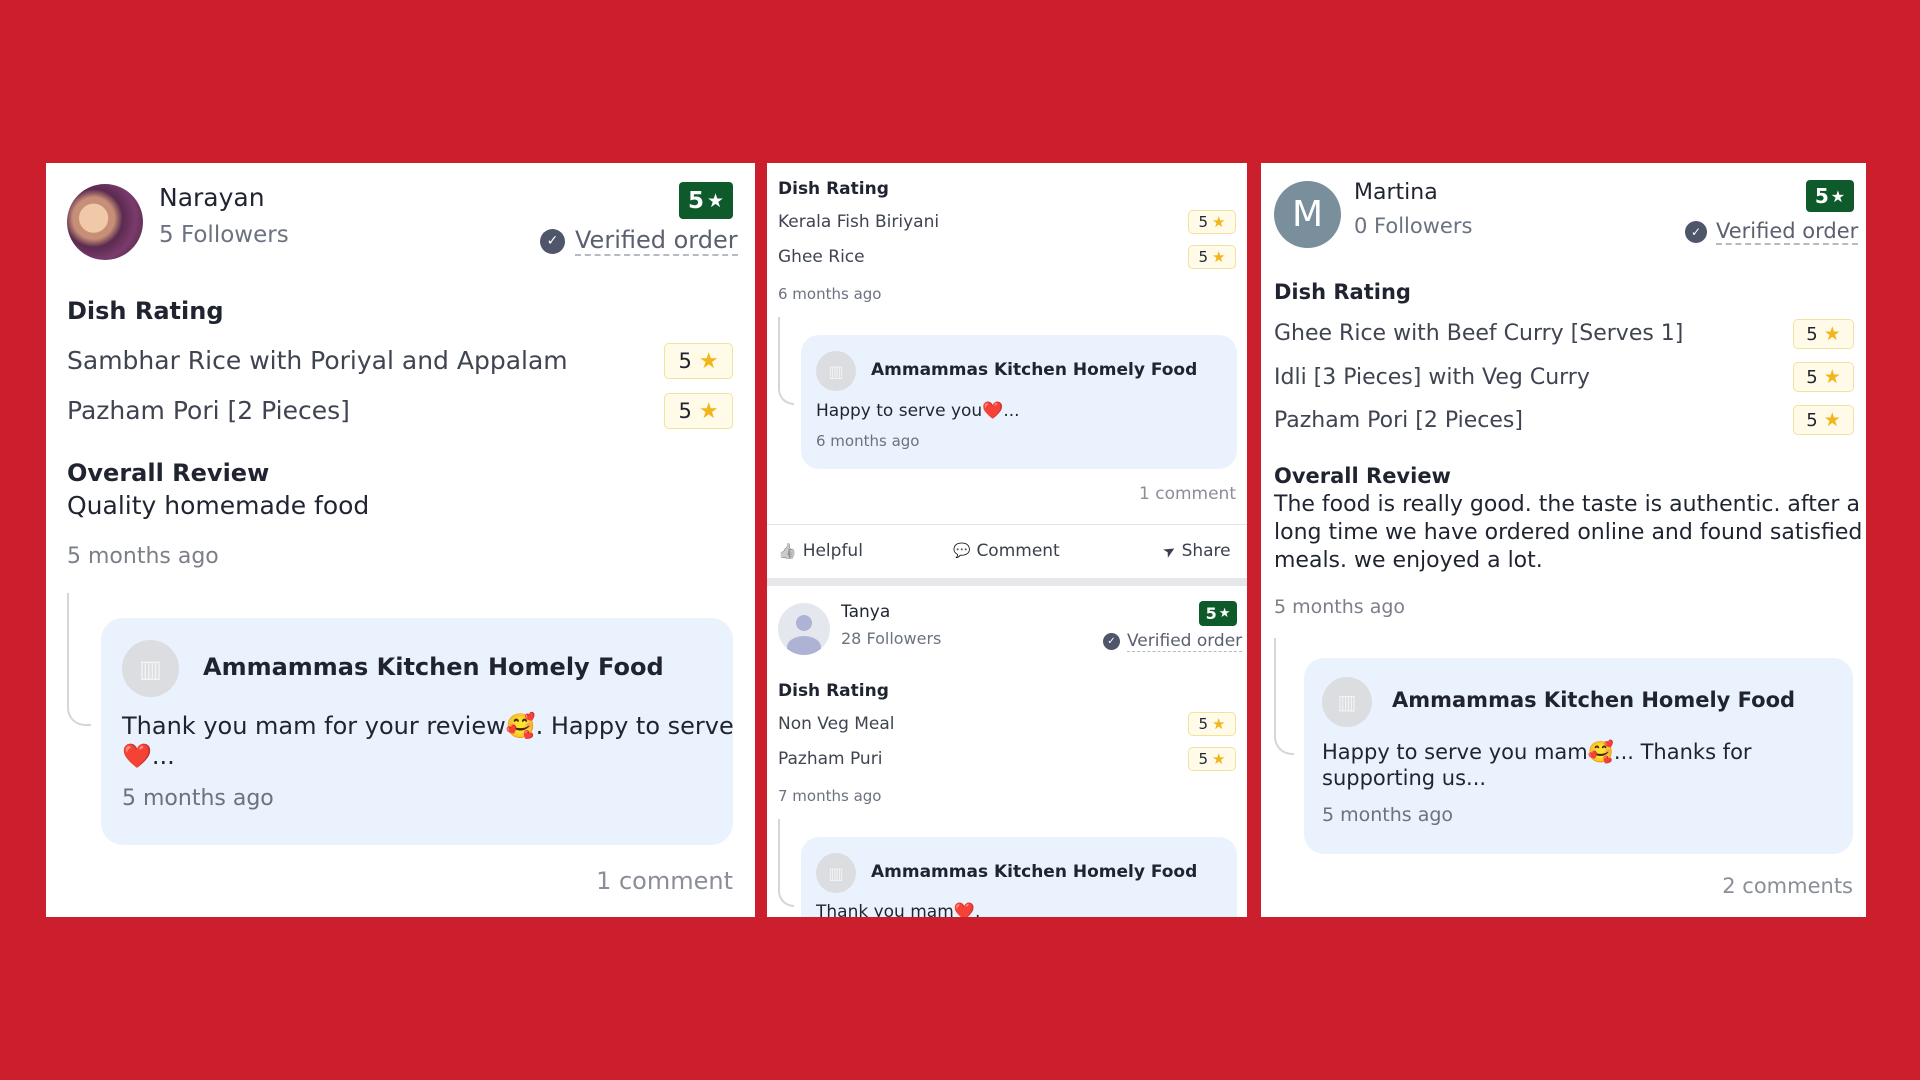 Image resolution: width=1920 pixels, height=1080 pixels. Describe the element at coordinates (898, 909) in the screenshot. I see `reply-text: Thank you mam❤️.` at that location.